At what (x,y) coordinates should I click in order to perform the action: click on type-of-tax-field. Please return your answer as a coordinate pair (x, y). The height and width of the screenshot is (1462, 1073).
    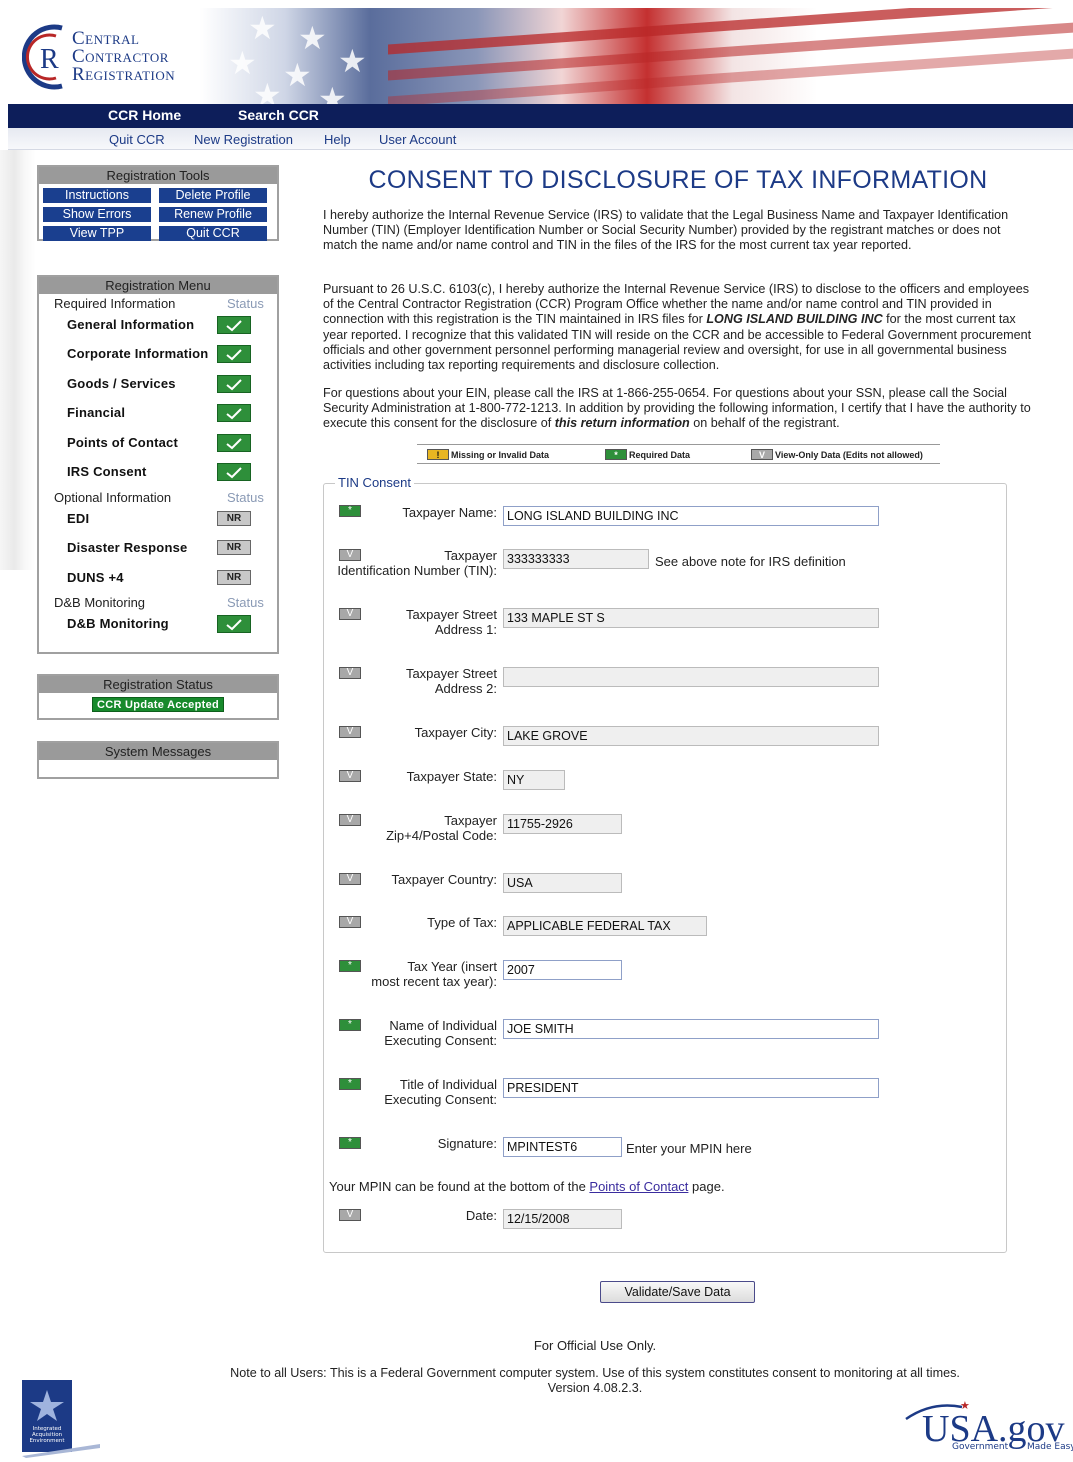
    Looking at the image, I should click on (605, 926).